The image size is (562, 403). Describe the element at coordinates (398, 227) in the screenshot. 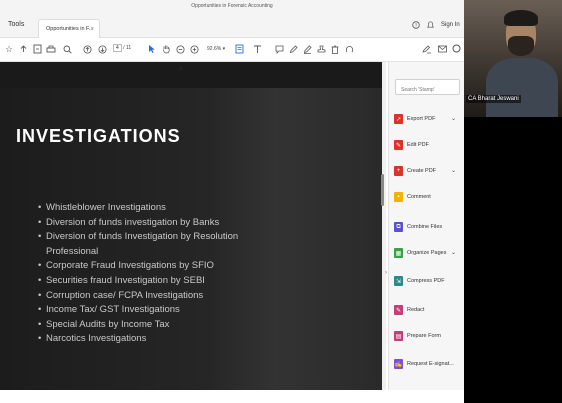

I see `combine-files-icon: ⧉` at that location.